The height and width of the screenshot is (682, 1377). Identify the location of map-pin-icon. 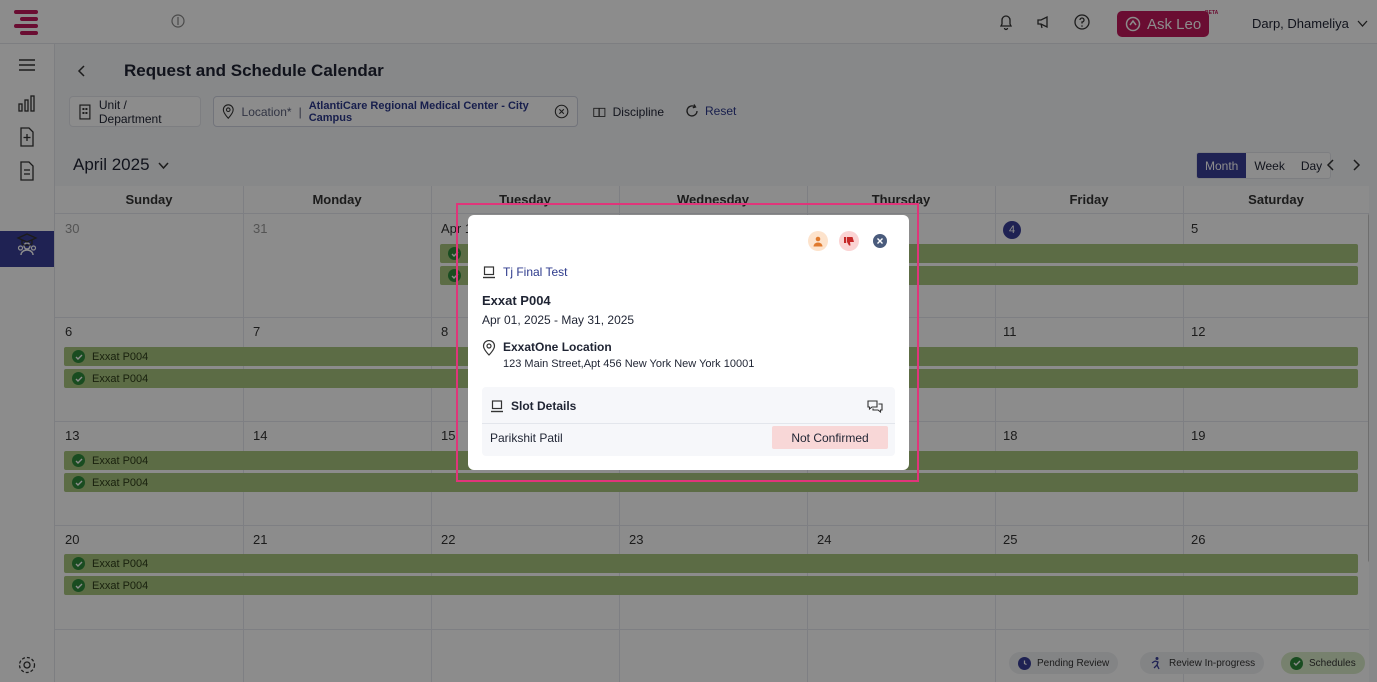
(489, 348).